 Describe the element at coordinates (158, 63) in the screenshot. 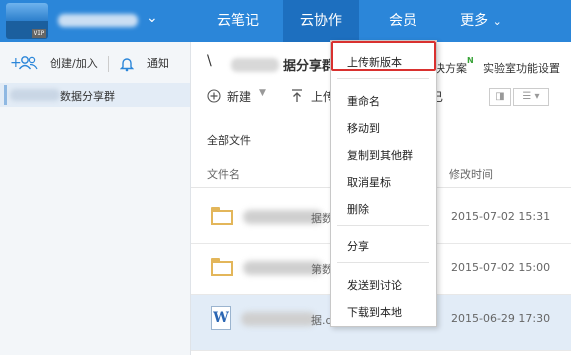

I see `notification-label: 通知` at that location.